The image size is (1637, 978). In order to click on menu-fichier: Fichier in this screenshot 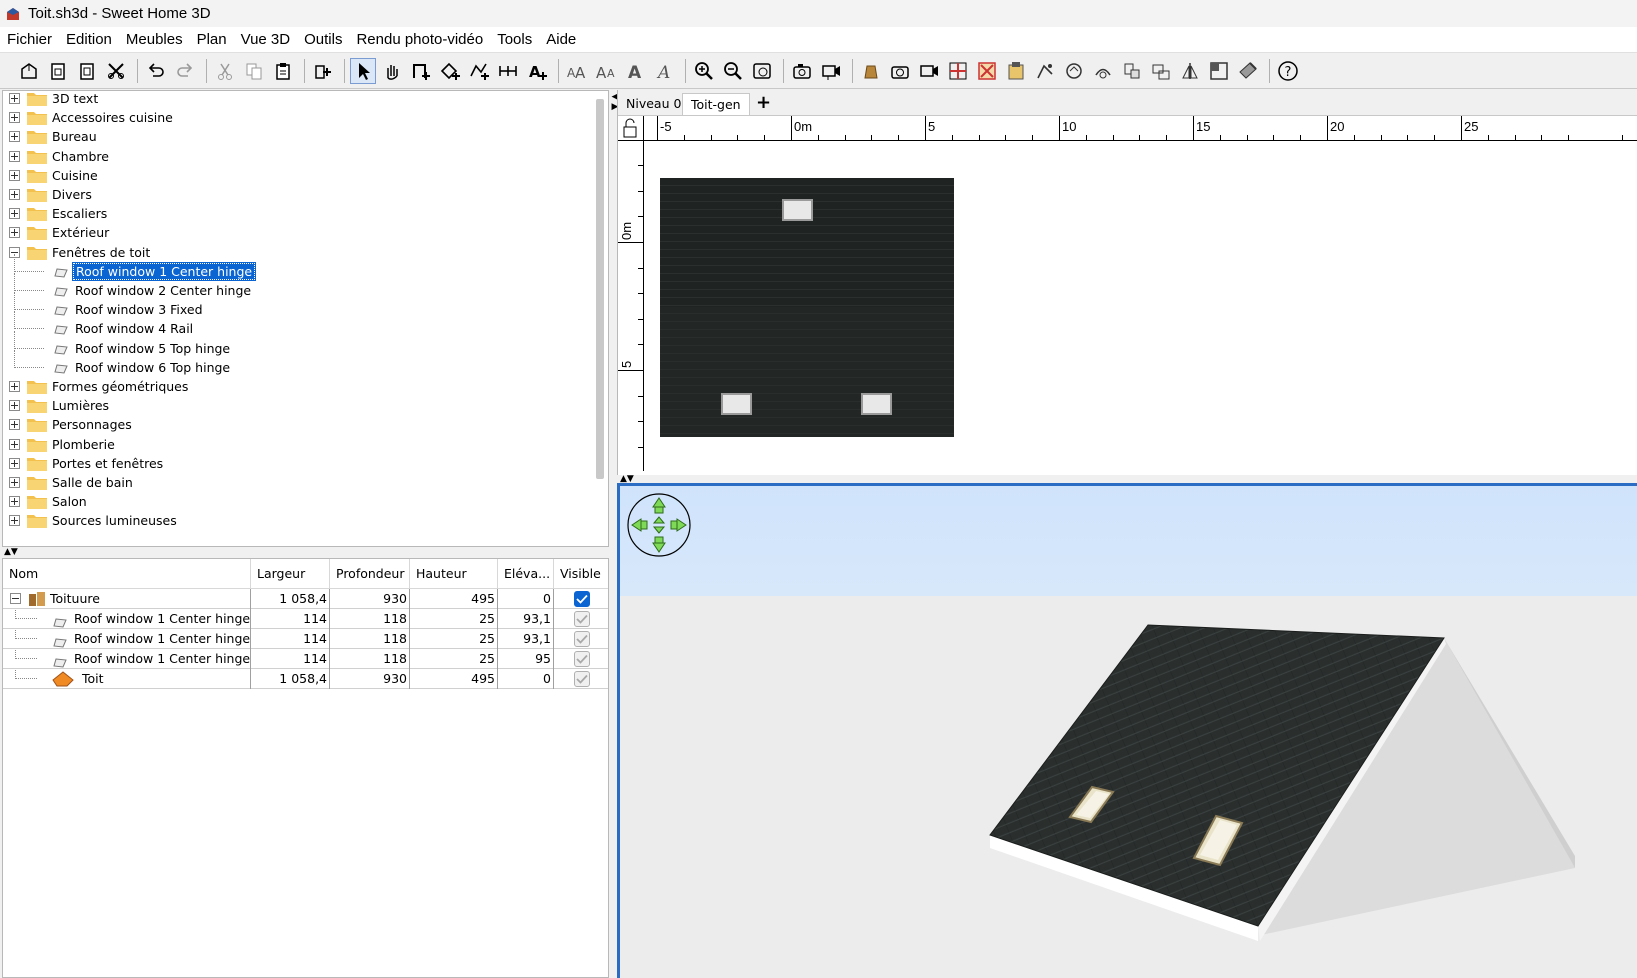, I will do `click(29, 40)`.